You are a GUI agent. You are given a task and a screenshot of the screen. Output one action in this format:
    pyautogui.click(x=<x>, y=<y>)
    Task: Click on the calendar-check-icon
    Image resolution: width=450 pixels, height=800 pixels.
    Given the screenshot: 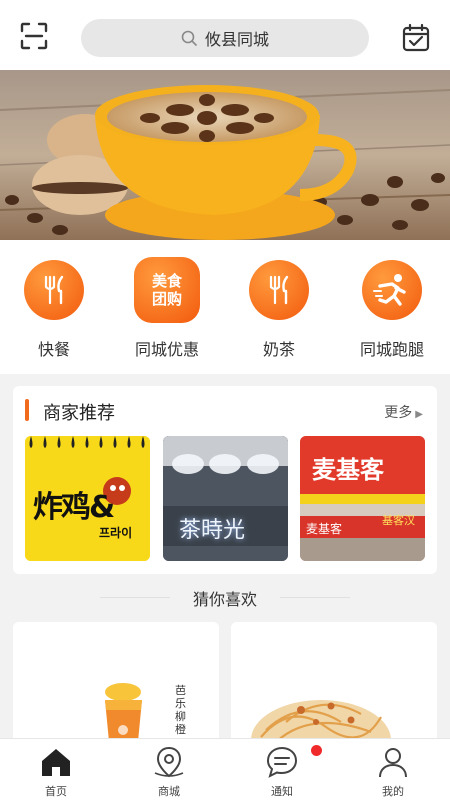 What is the action you would take?
    pyautogui.click(x=416, y=38)
    